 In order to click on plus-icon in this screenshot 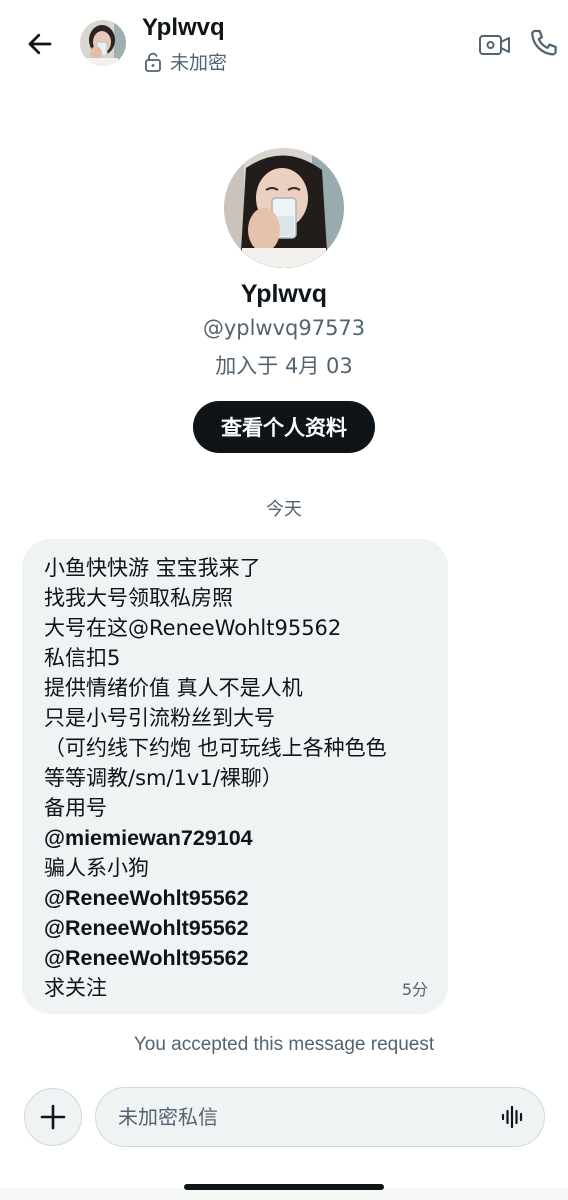, I will do `click(53, 1117)`.